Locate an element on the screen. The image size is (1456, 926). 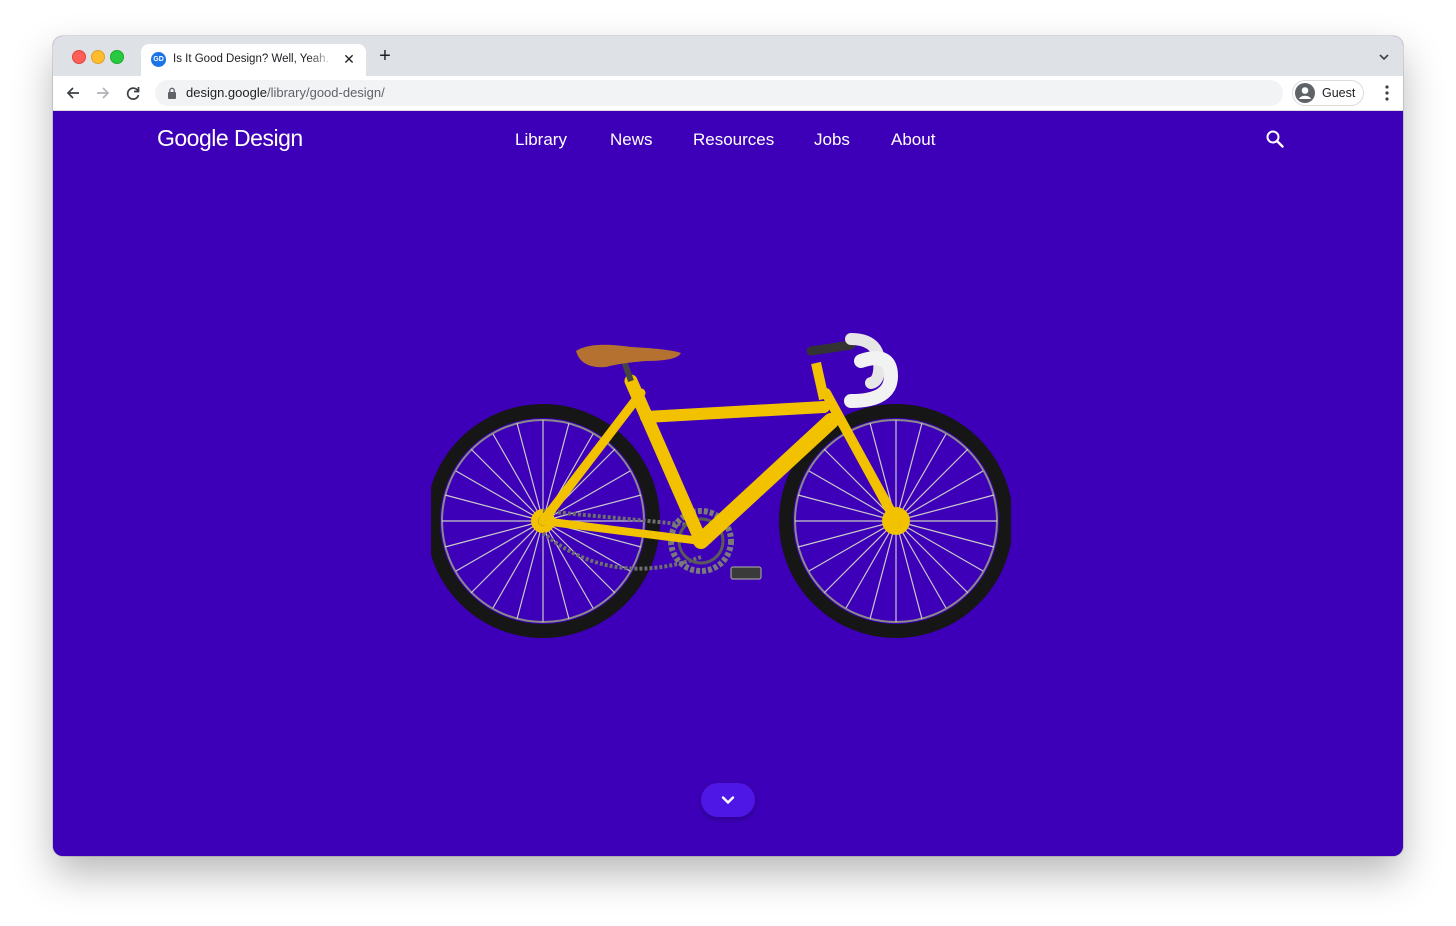
more-menu-icon is located at coordinates (1387, 93).